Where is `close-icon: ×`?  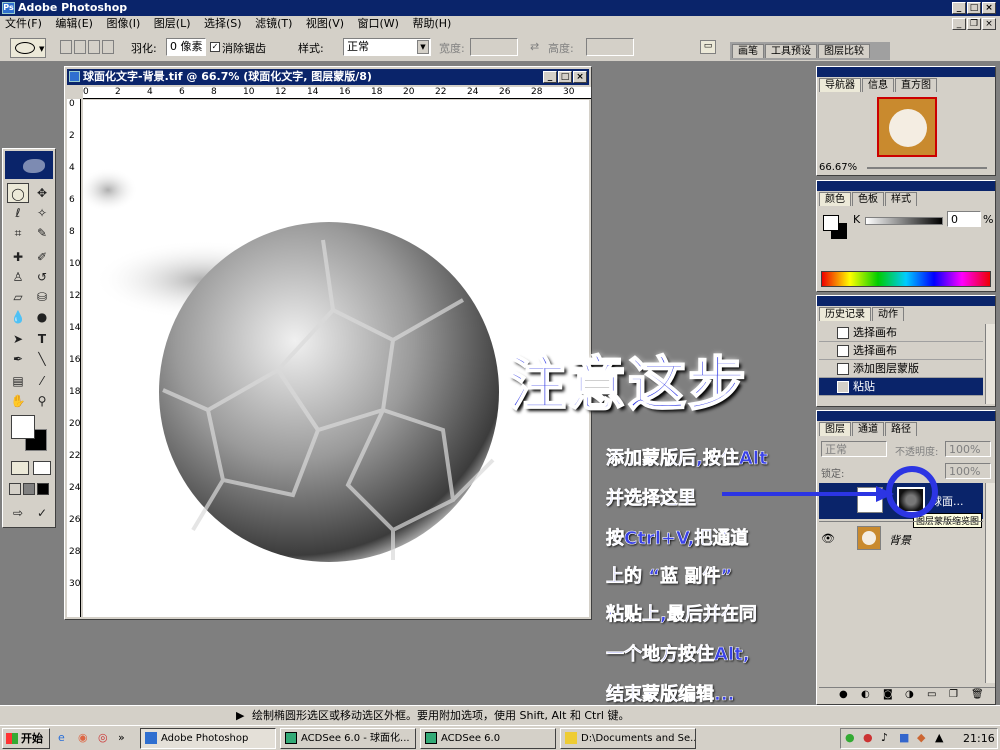 close-icon: × is located at coordinates (989, 8).